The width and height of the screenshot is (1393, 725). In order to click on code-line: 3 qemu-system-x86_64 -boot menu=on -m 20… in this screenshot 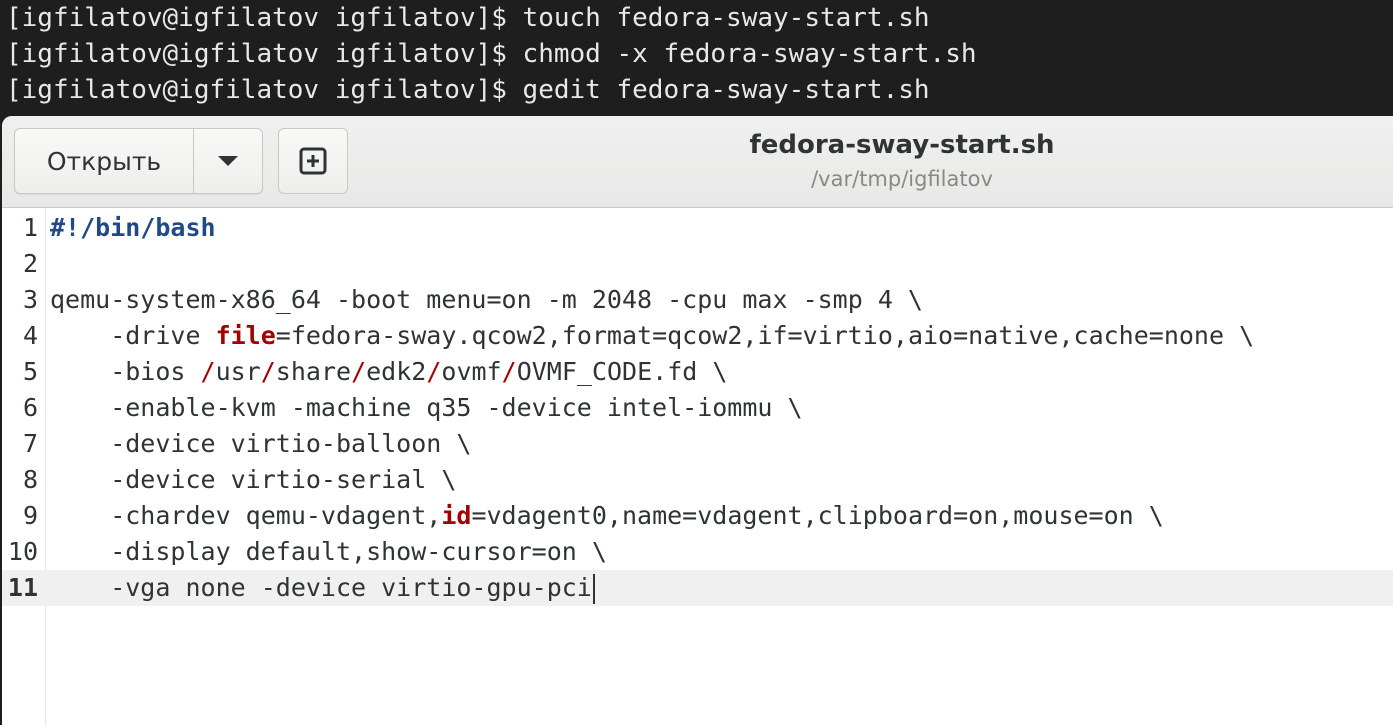, I will do `click(697, 300)`.